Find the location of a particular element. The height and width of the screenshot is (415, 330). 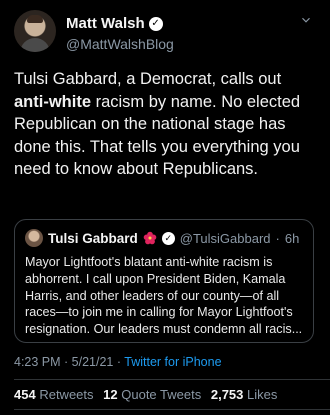

quoted-author-avatar is located at coordinates (34, 238).